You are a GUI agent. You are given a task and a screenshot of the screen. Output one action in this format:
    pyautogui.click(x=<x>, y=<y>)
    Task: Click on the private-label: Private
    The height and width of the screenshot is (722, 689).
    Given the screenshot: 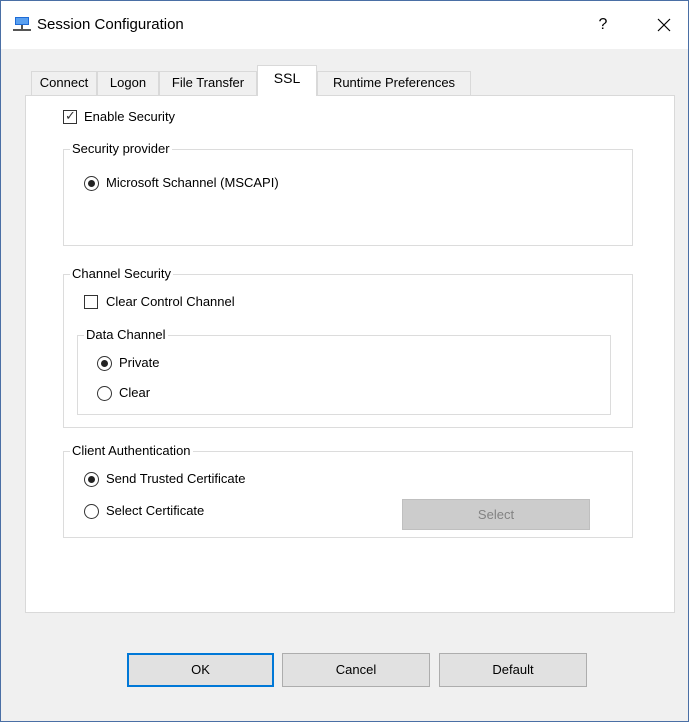 What is the action you would take?
    pyautogui.click(x=139, y=362)
    